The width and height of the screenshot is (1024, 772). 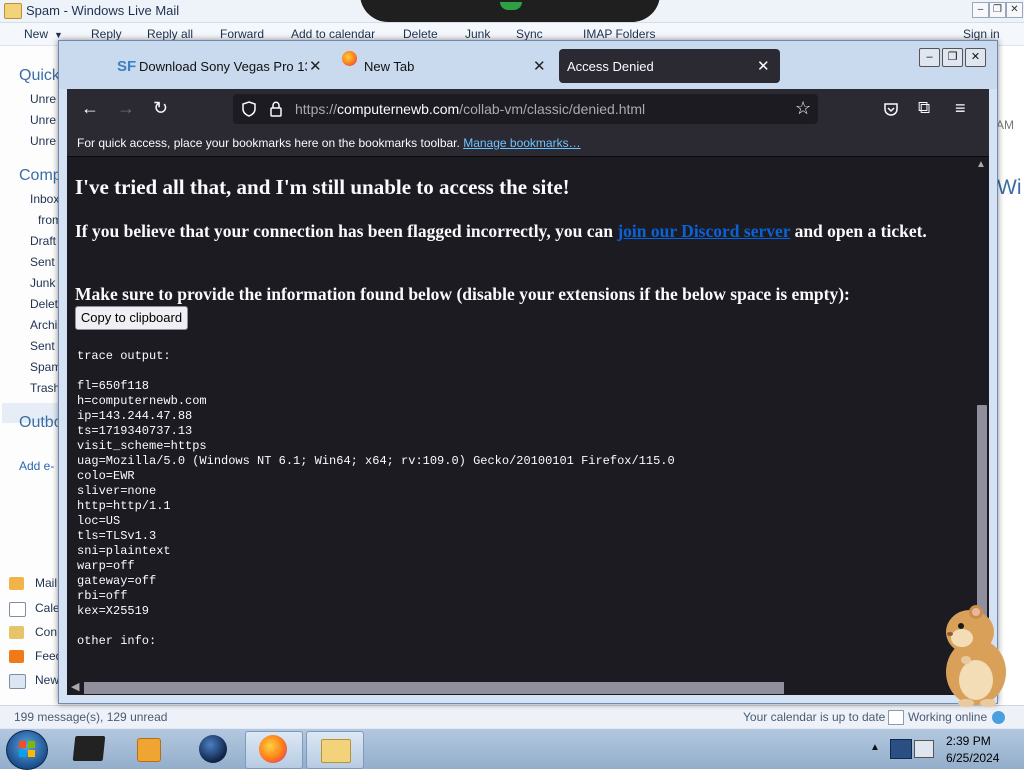 I want to click on folder-inbox: Inbox, so click(x=44, y=199).